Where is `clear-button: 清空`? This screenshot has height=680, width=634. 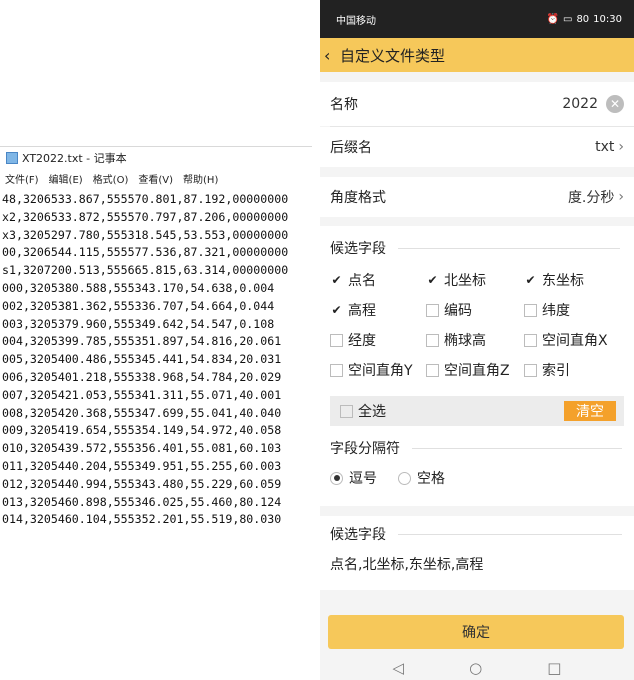 clear-button: 清空 is located at coordinates (590, 411).